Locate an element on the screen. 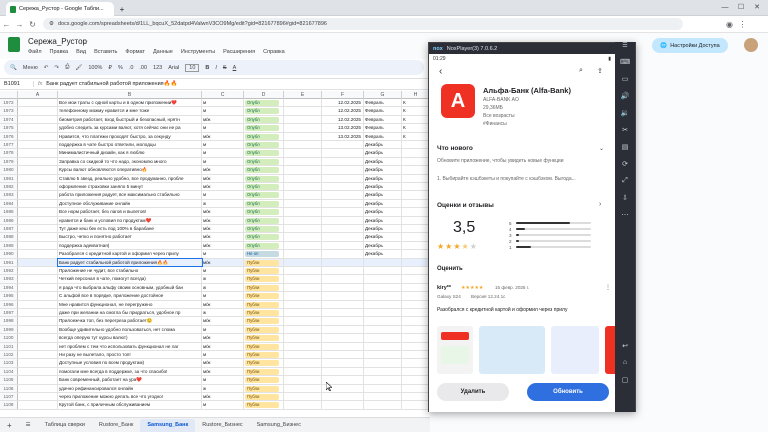 Image resolution: width=768 pixels, height=432 pixels. cell-g: Февраль is located at coordinates (383, 128).